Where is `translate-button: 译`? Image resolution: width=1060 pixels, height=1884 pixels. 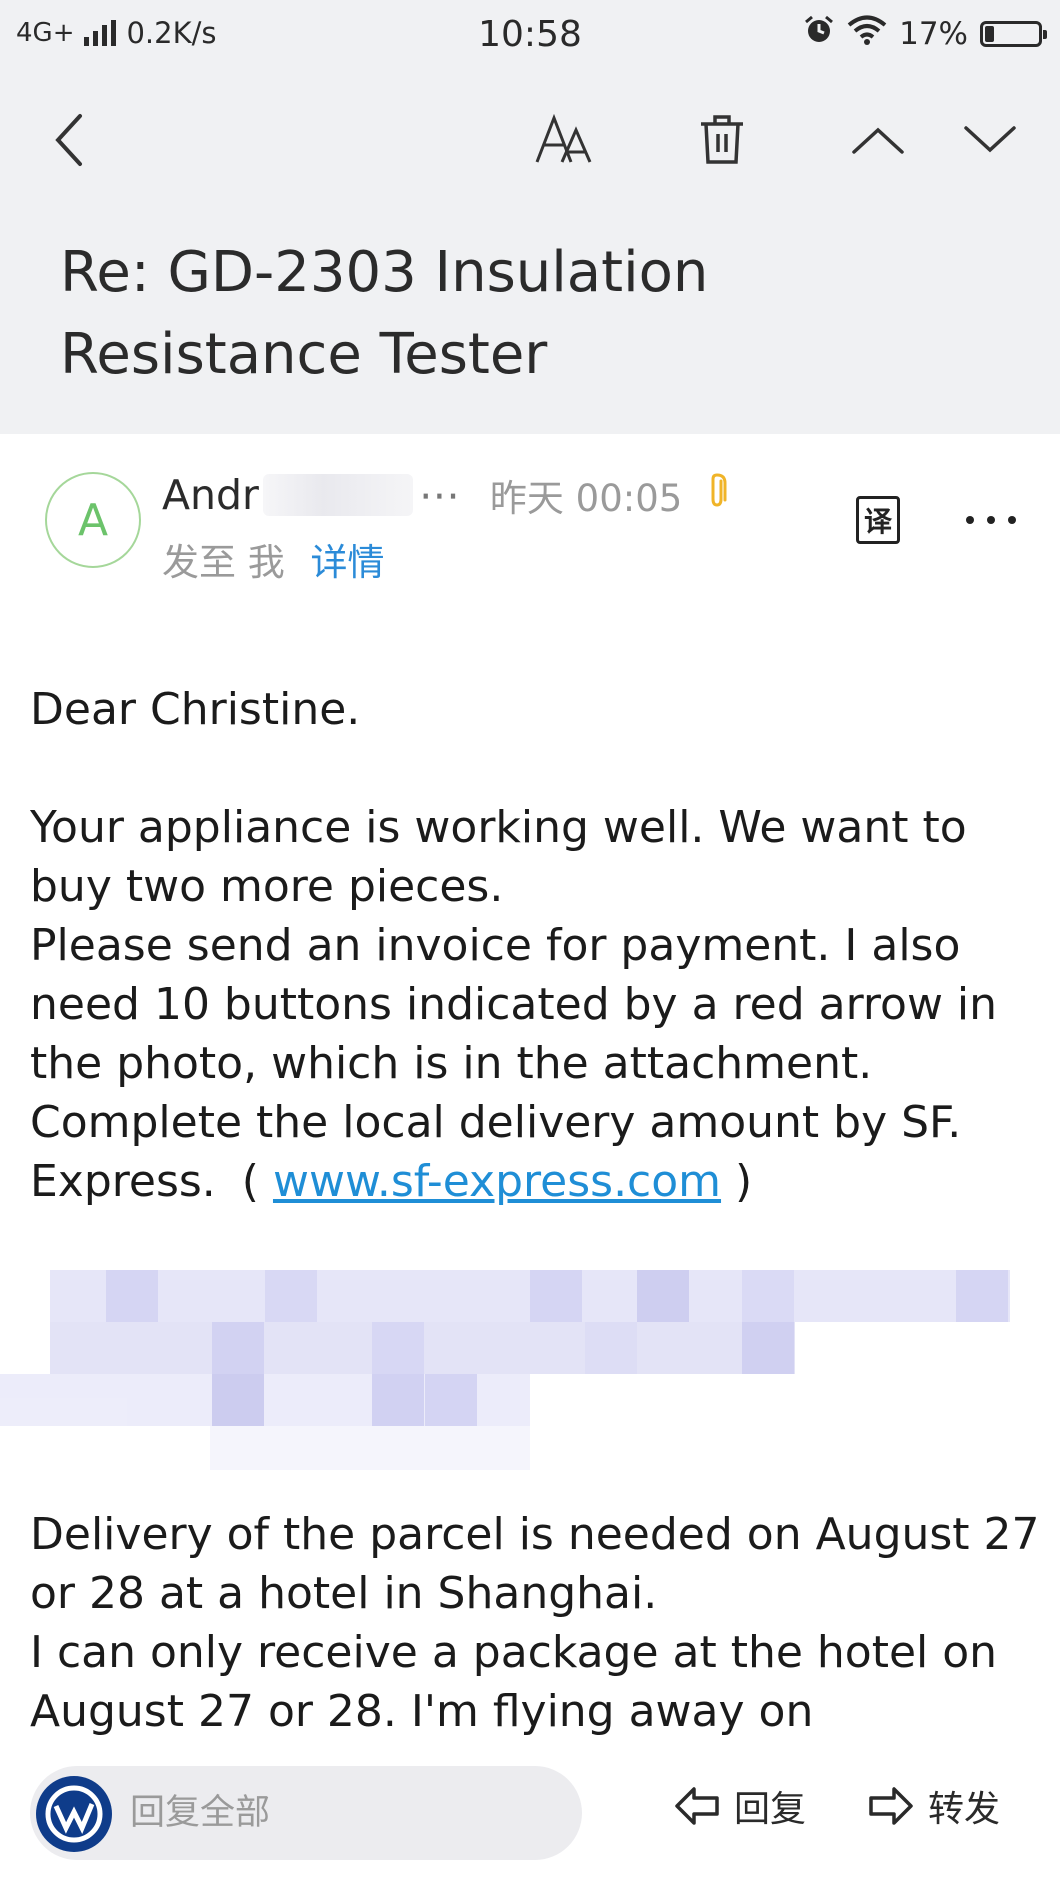 translate-button: 译 is located at coordinates (878, 520).